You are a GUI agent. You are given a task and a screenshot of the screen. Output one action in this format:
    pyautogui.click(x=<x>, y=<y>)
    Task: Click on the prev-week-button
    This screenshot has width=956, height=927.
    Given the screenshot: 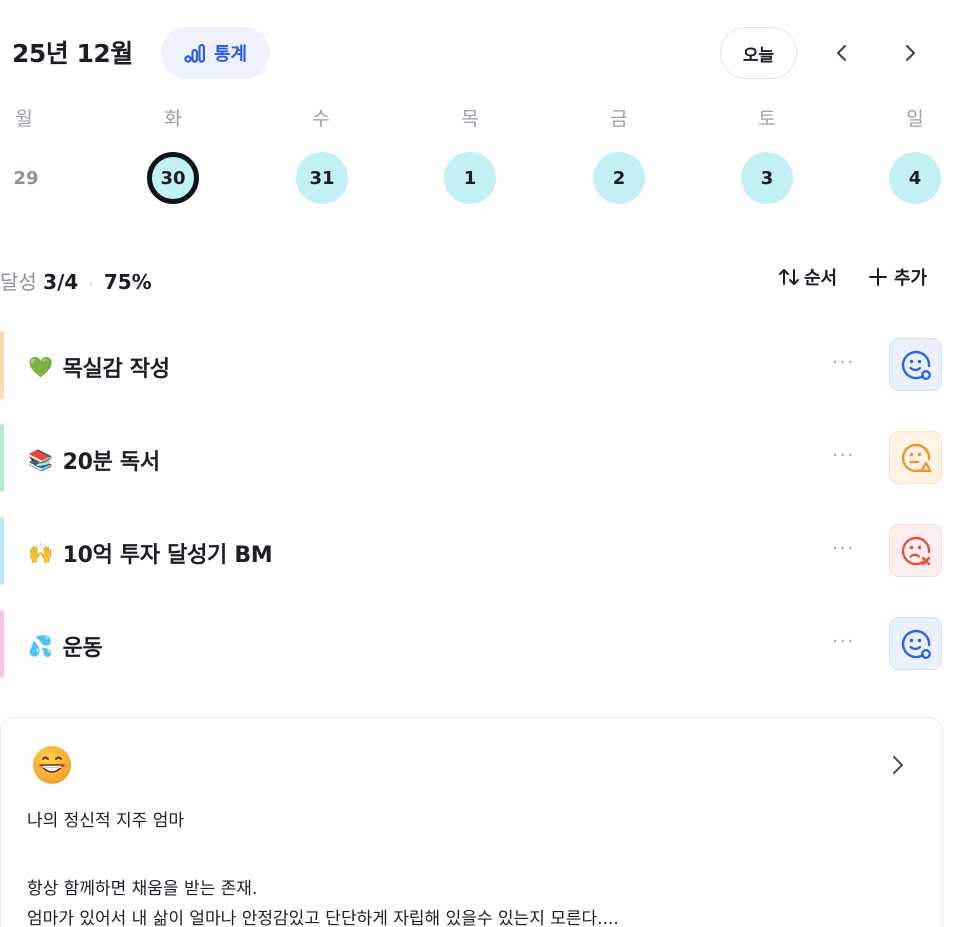 What is the action you would take?
    pyautogui.click(x=842, y=53)
    